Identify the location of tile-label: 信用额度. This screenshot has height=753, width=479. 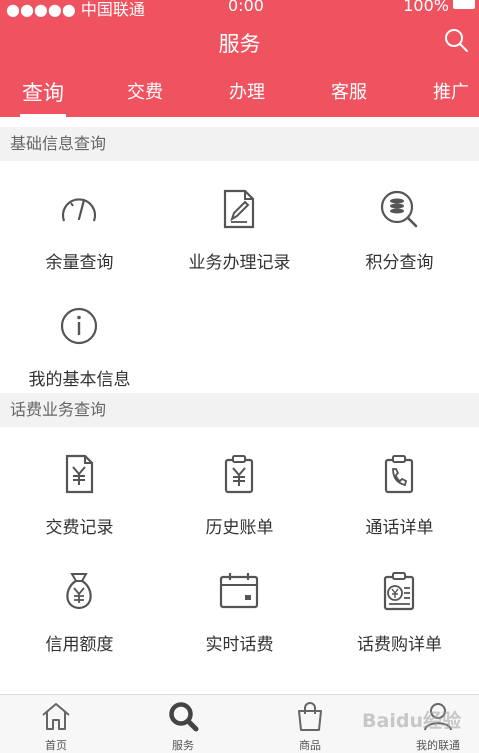
(79, 645).